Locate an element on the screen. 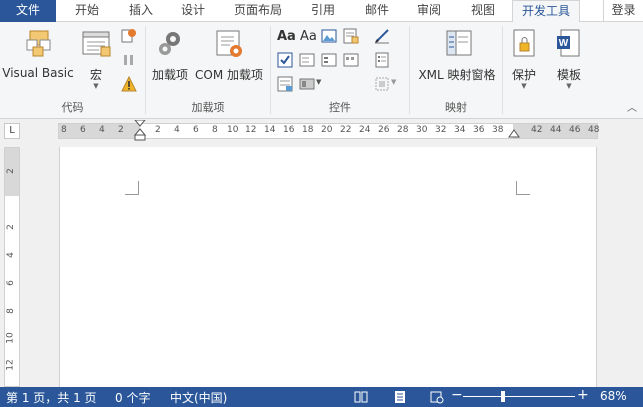 Image resolution: width=643 pixels, height=407 pixels. crop-mark is located at coordinates (132, 188).